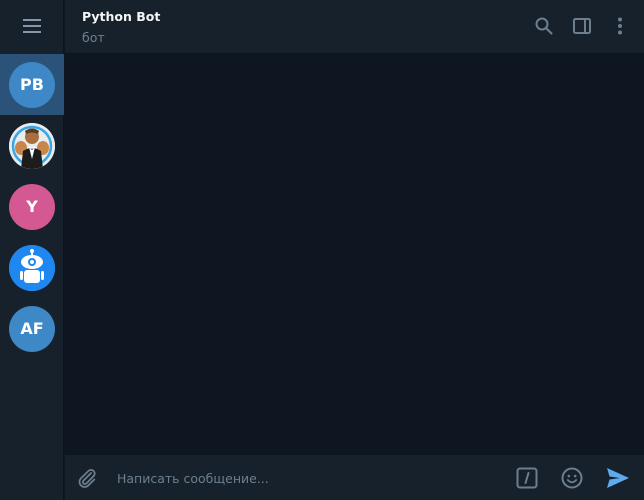  I want to click on emoji-icon, so click(572, 478).